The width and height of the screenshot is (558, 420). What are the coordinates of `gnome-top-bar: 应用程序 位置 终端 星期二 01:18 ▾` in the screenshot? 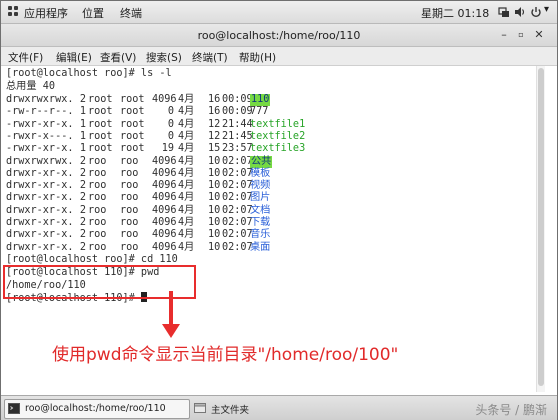 It's located at (279, 12).